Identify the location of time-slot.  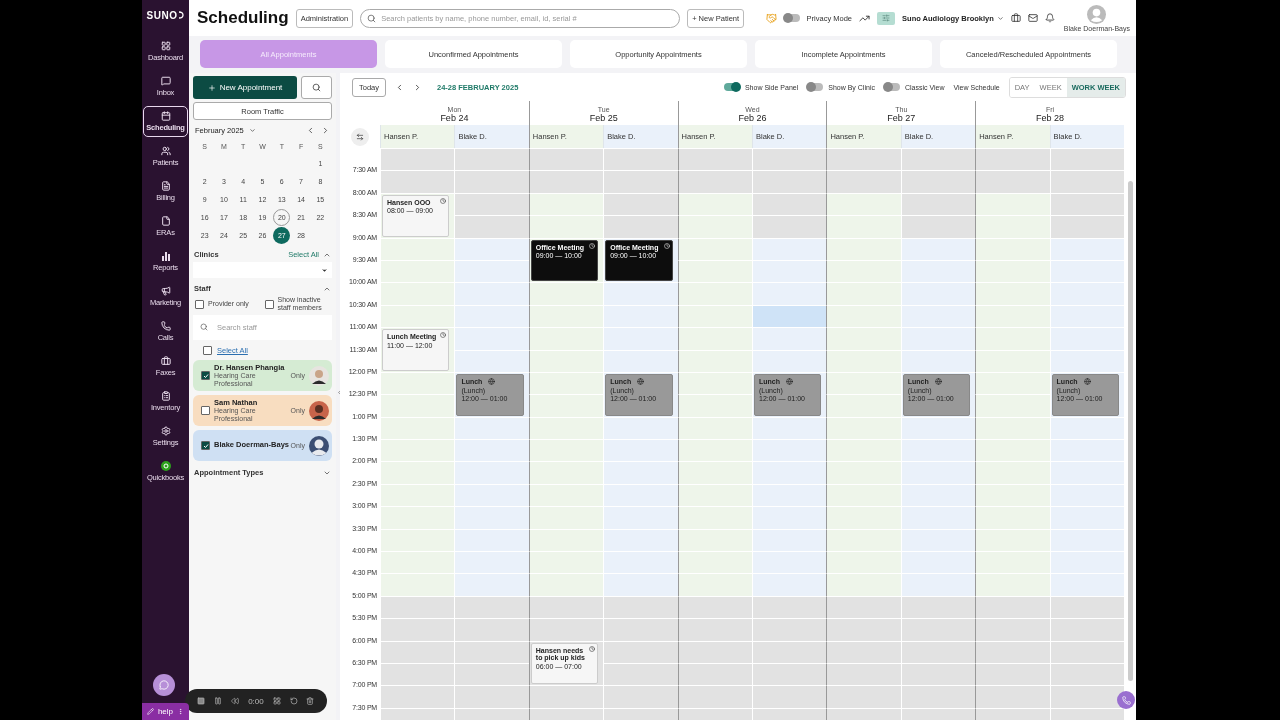
(1086, 696).